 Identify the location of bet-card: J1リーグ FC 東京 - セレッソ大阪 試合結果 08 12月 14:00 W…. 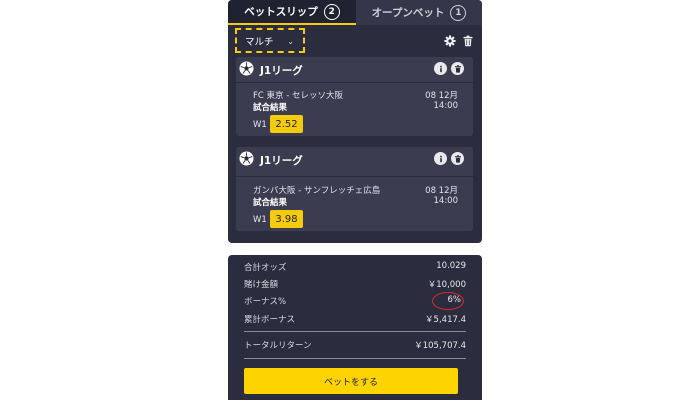
(354, 96).